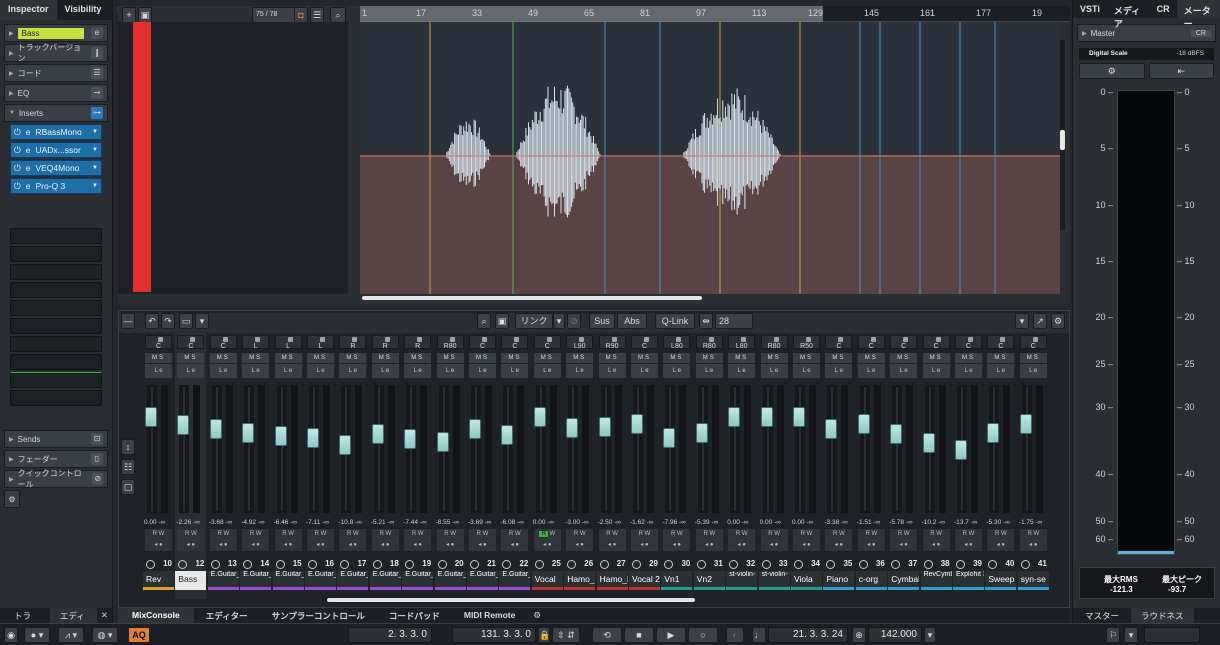  What do you see at coordinates (644, 579) in the screenshot?
I see `channel-name: Vocal 2` at bounding box center [644, 579].